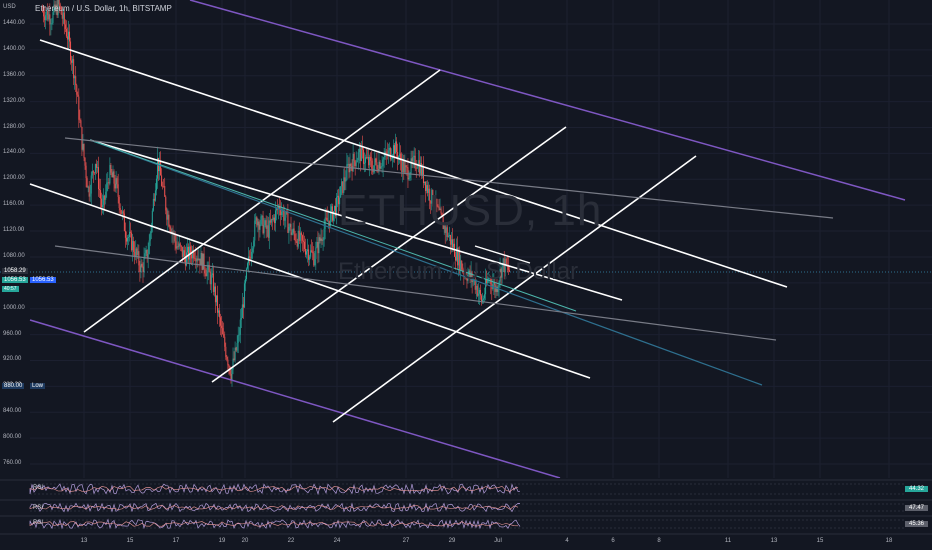 This screenshot has width=932, height=550. Describe the element at coordinates (38, 386) in the screenshot. I see `low-label-tag: Low` at that location.